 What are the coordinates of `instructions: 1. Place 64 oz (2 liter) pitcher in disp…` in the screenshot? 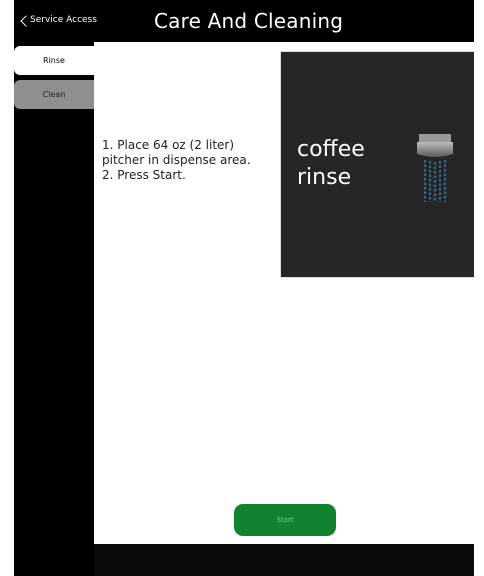 It's located at (189, 160).